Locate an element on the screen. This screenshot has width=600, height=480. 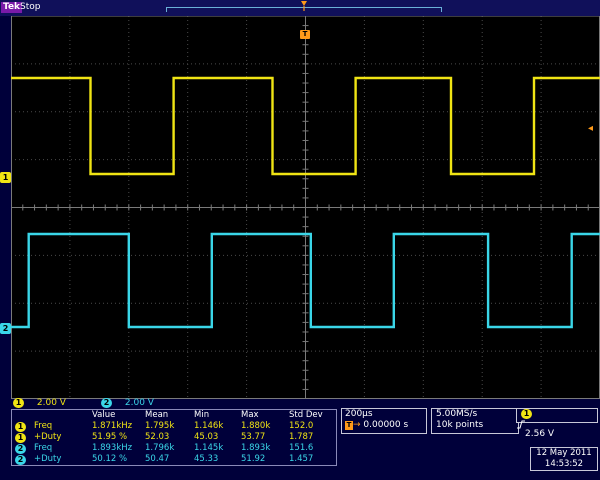
ch2-scale-readout: 2 2.00 V is located at coordinates (127, 403).